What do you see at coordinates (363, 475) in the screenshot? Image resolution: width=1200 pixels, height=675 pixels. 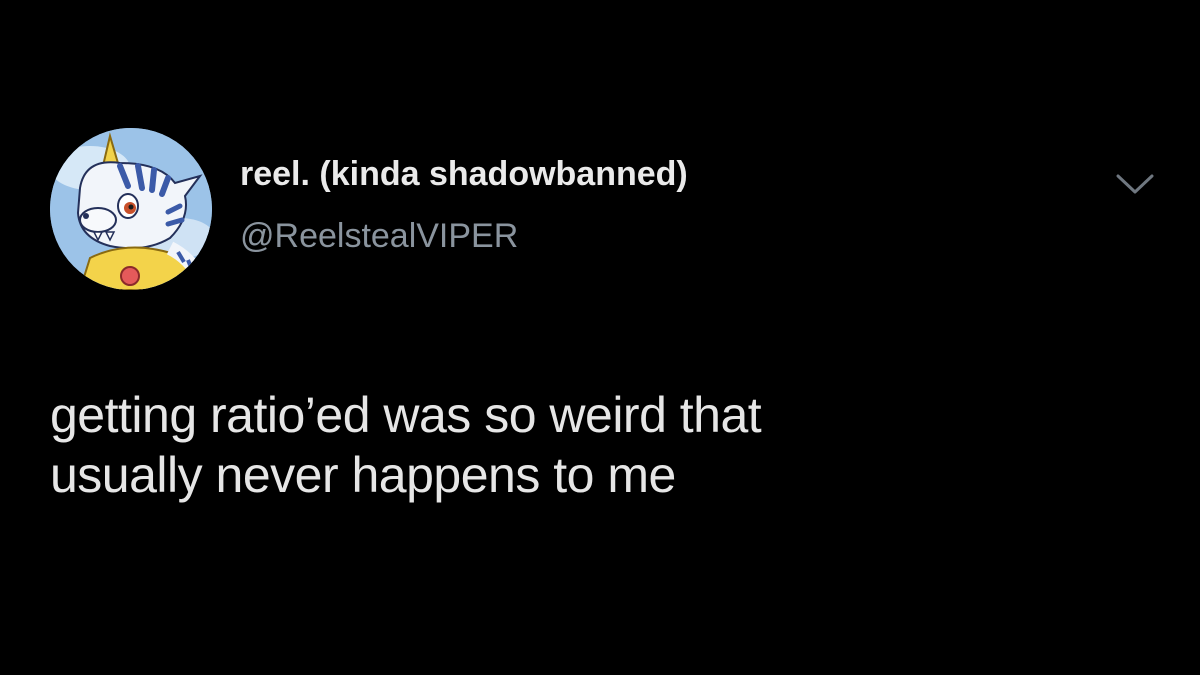 I see `tweet-text-line: usually never happens to me` at bounding box center [363, 475].